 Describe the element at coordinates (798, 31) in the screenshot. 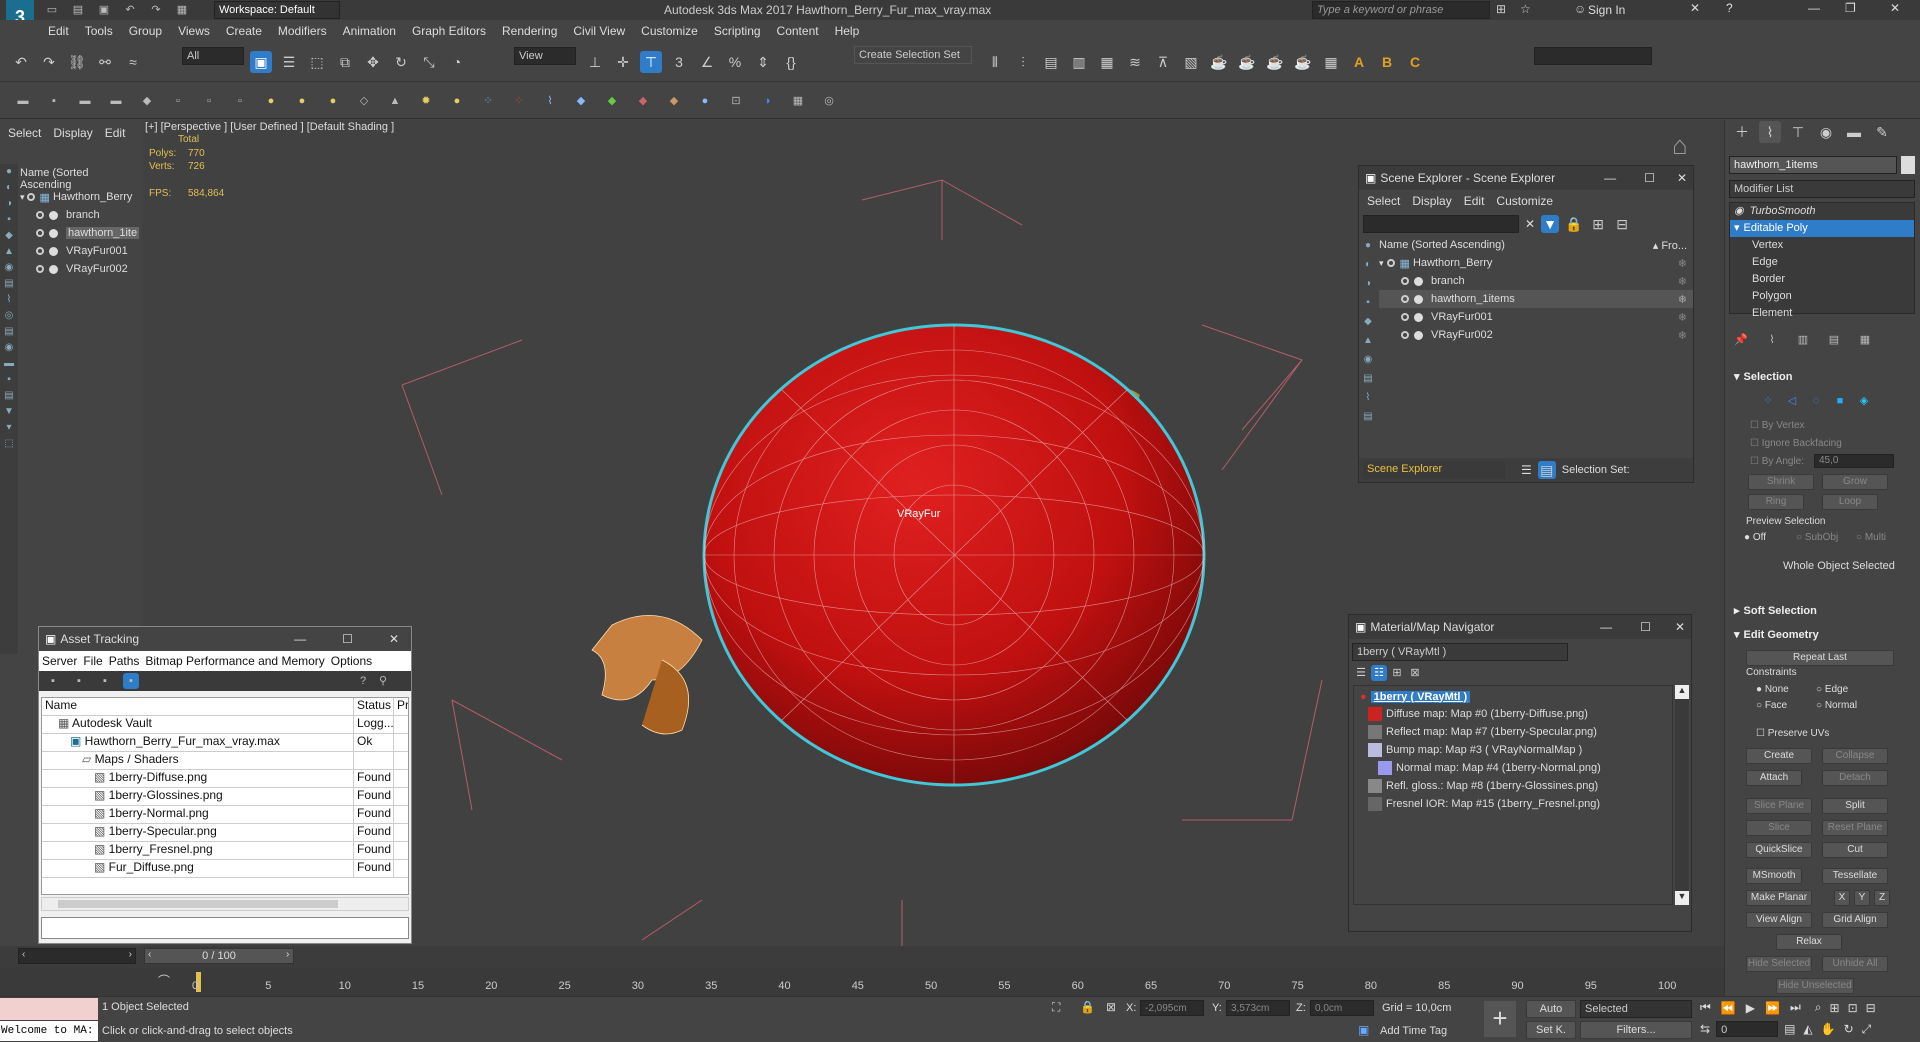

I see `menu-content: Content` at that location.